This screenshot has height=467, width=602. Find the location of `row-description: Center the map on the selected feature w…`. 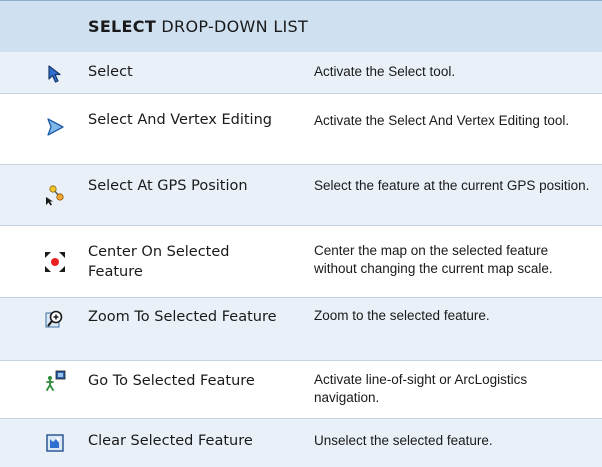

row-description: Center the map on the selected feature w… is located at coordinates (433, 259).